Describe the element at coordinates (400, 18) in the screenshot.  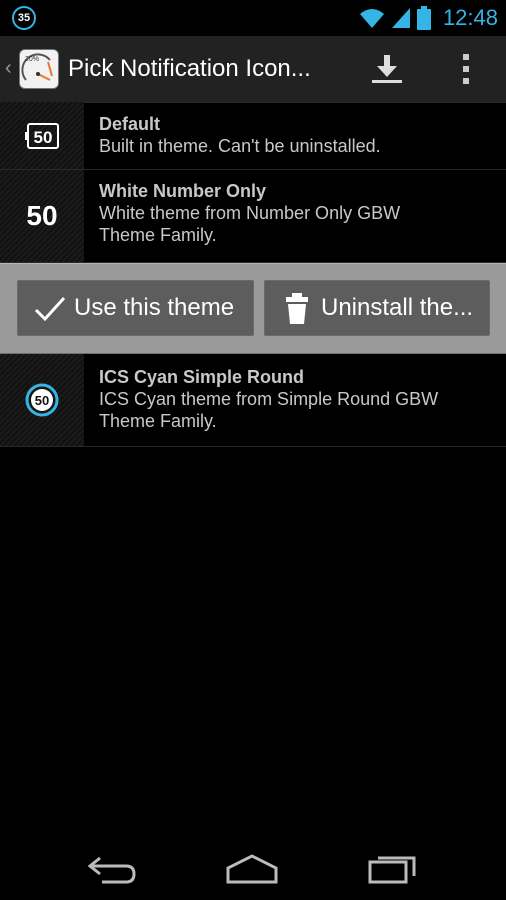
I see `signal-icon` at that location.